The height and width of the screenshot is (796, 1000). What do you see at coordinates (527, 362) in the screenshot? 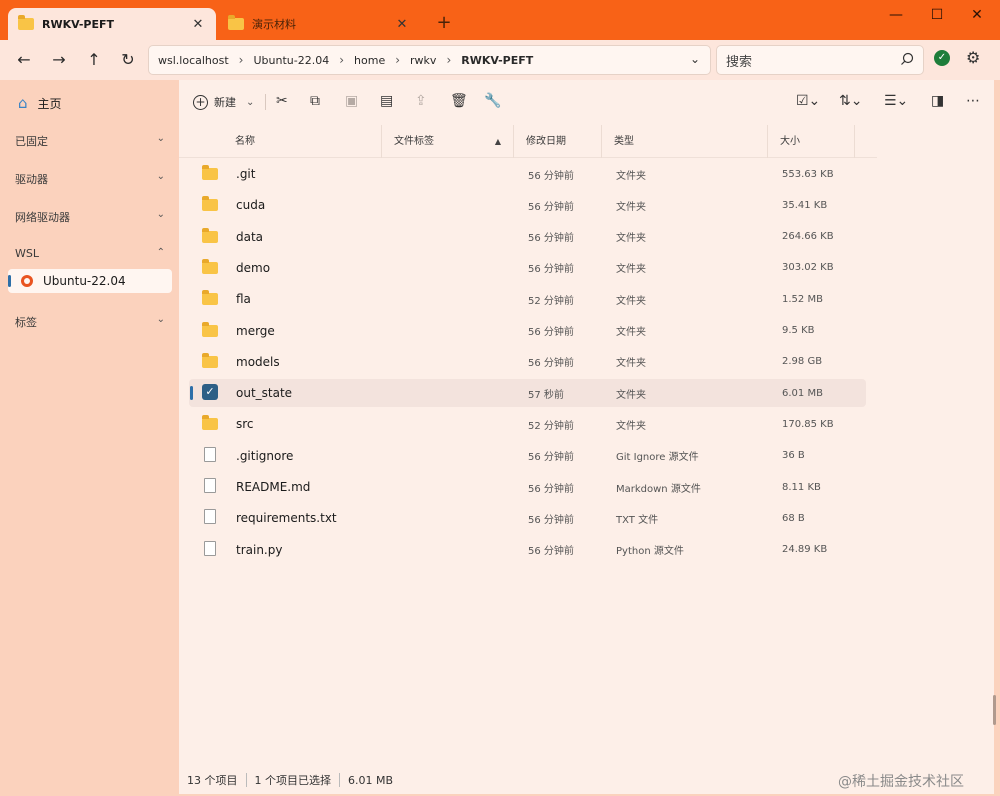
I see `file-row: models 56 分钟前 文件夹 2.98 GB` at bounding box center [527, 362].